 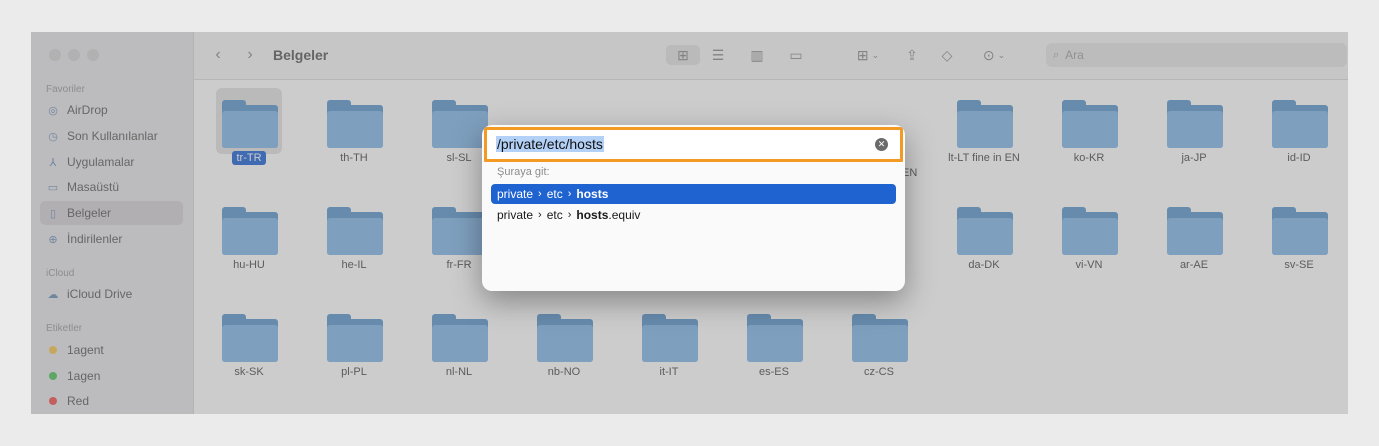 I want to click on folder-item: sv-SE, so click(x=1294, y=242).